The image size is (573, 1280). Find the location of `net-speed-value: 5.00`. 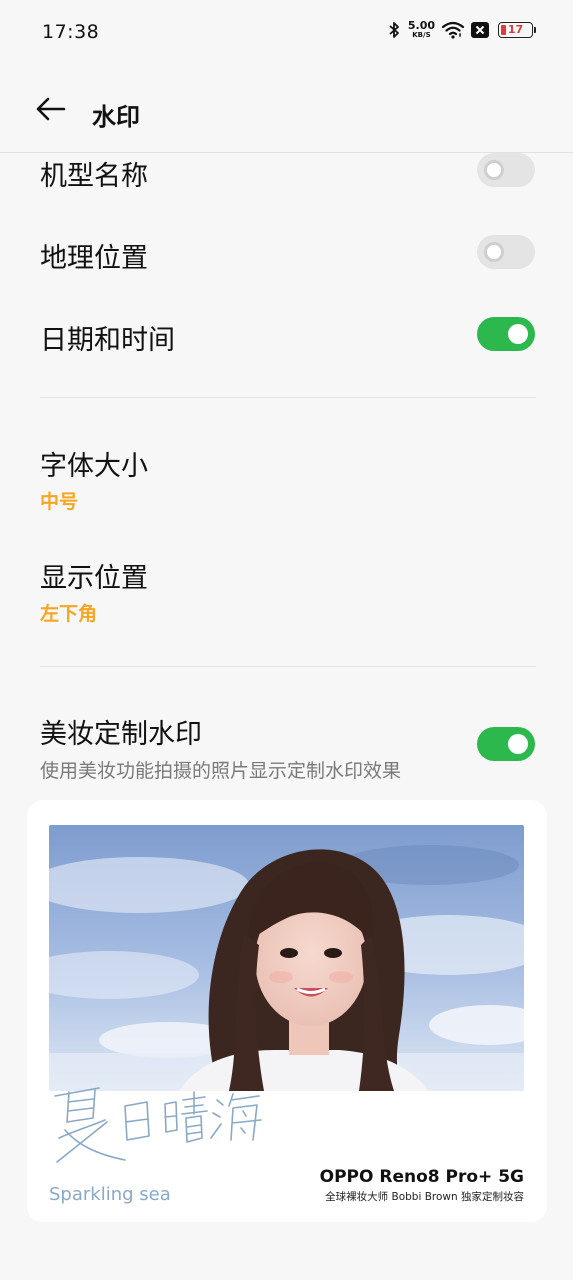

net-speed-value: 5.00 is located at coordinates (421, 25).